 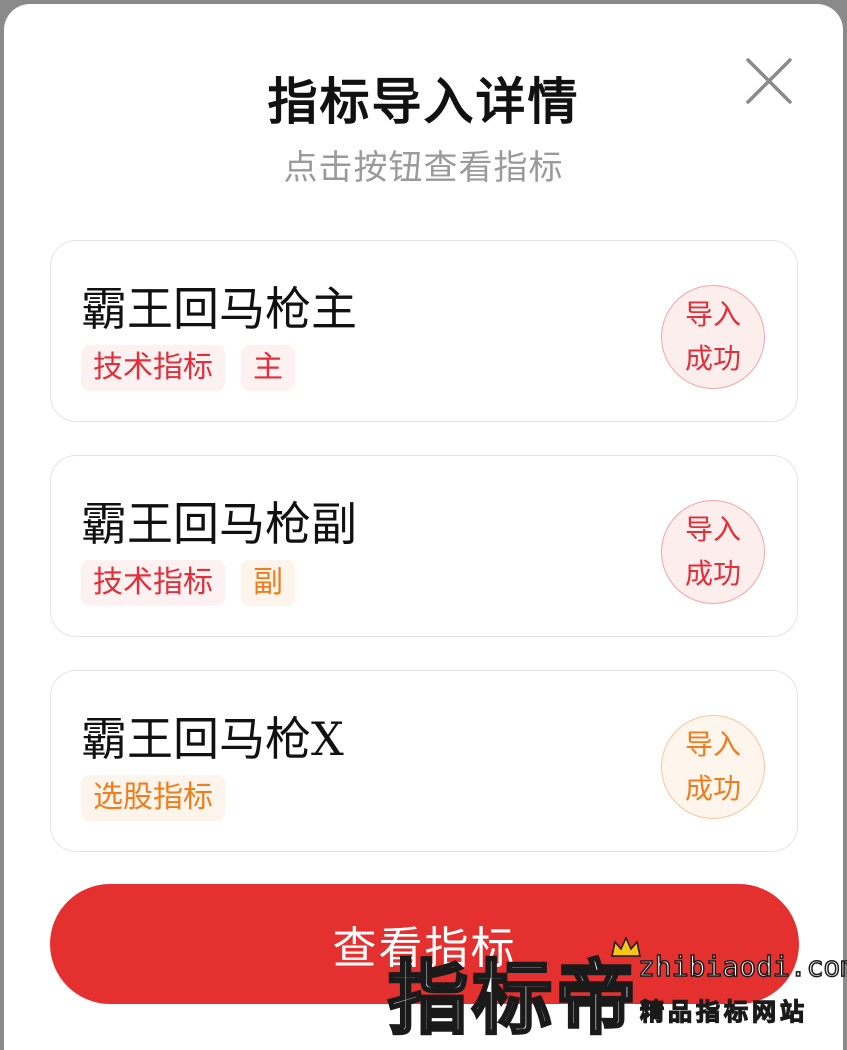 I want to click on indicator-tags: 技术指标 主, so click(x=188, y=368).